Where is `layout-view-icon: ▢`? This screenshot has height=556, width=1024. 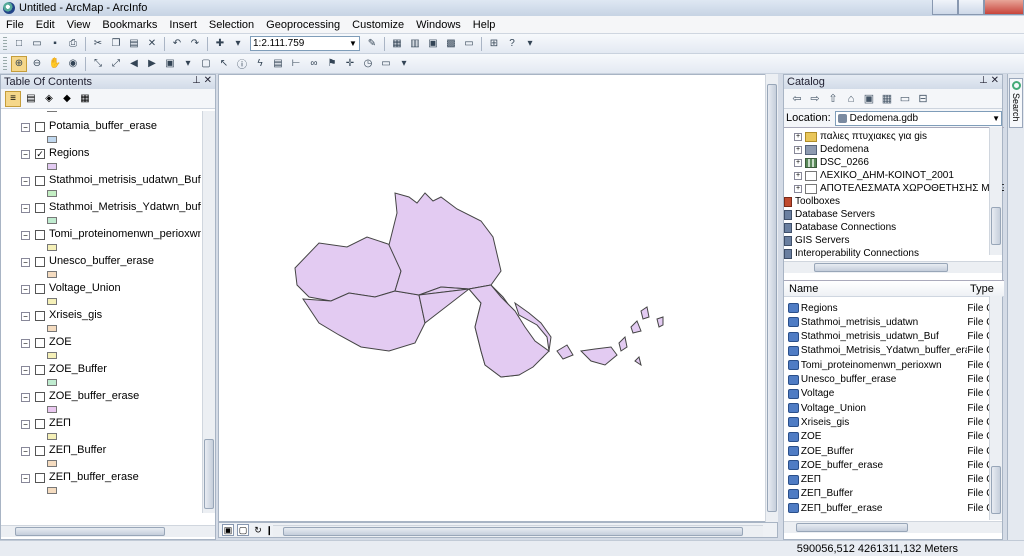
layout-view-icon: ▢ is located at coordinates (243, 530).